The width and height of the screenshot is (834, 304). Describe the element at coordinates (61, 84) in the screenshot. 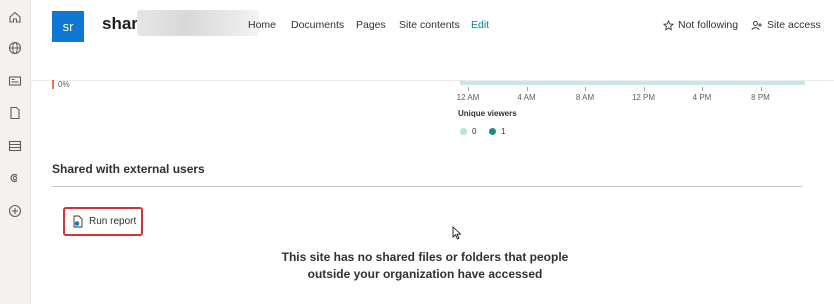

I see `percent-label: 0%` at that location.